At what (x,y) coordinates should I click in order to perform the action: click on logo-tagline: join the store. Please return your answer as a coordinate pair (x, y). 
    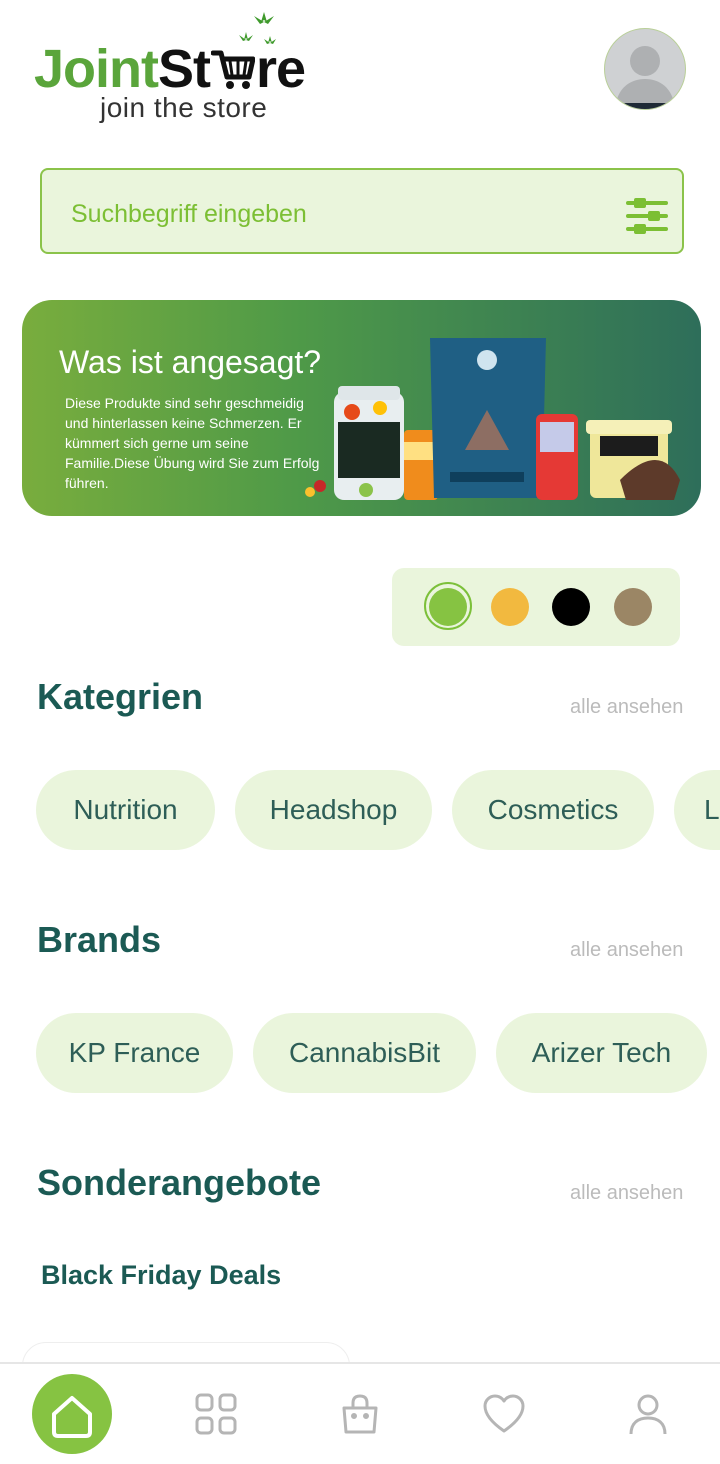
    Looking at the image, I should click on (184, 107).